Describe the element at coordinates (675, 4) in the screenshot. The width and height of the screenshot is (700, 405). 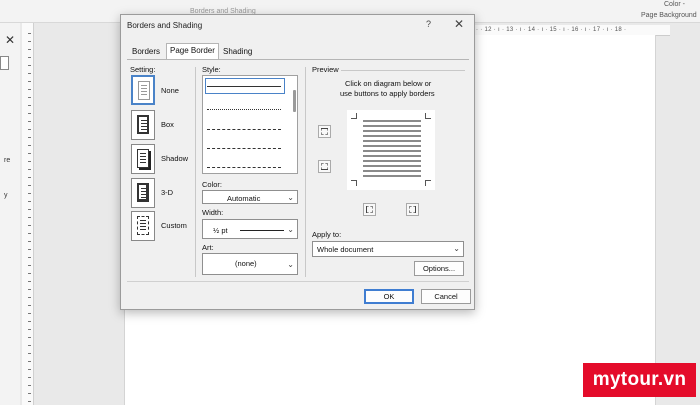
I see `ribbon-color-label: Color -` at that location.